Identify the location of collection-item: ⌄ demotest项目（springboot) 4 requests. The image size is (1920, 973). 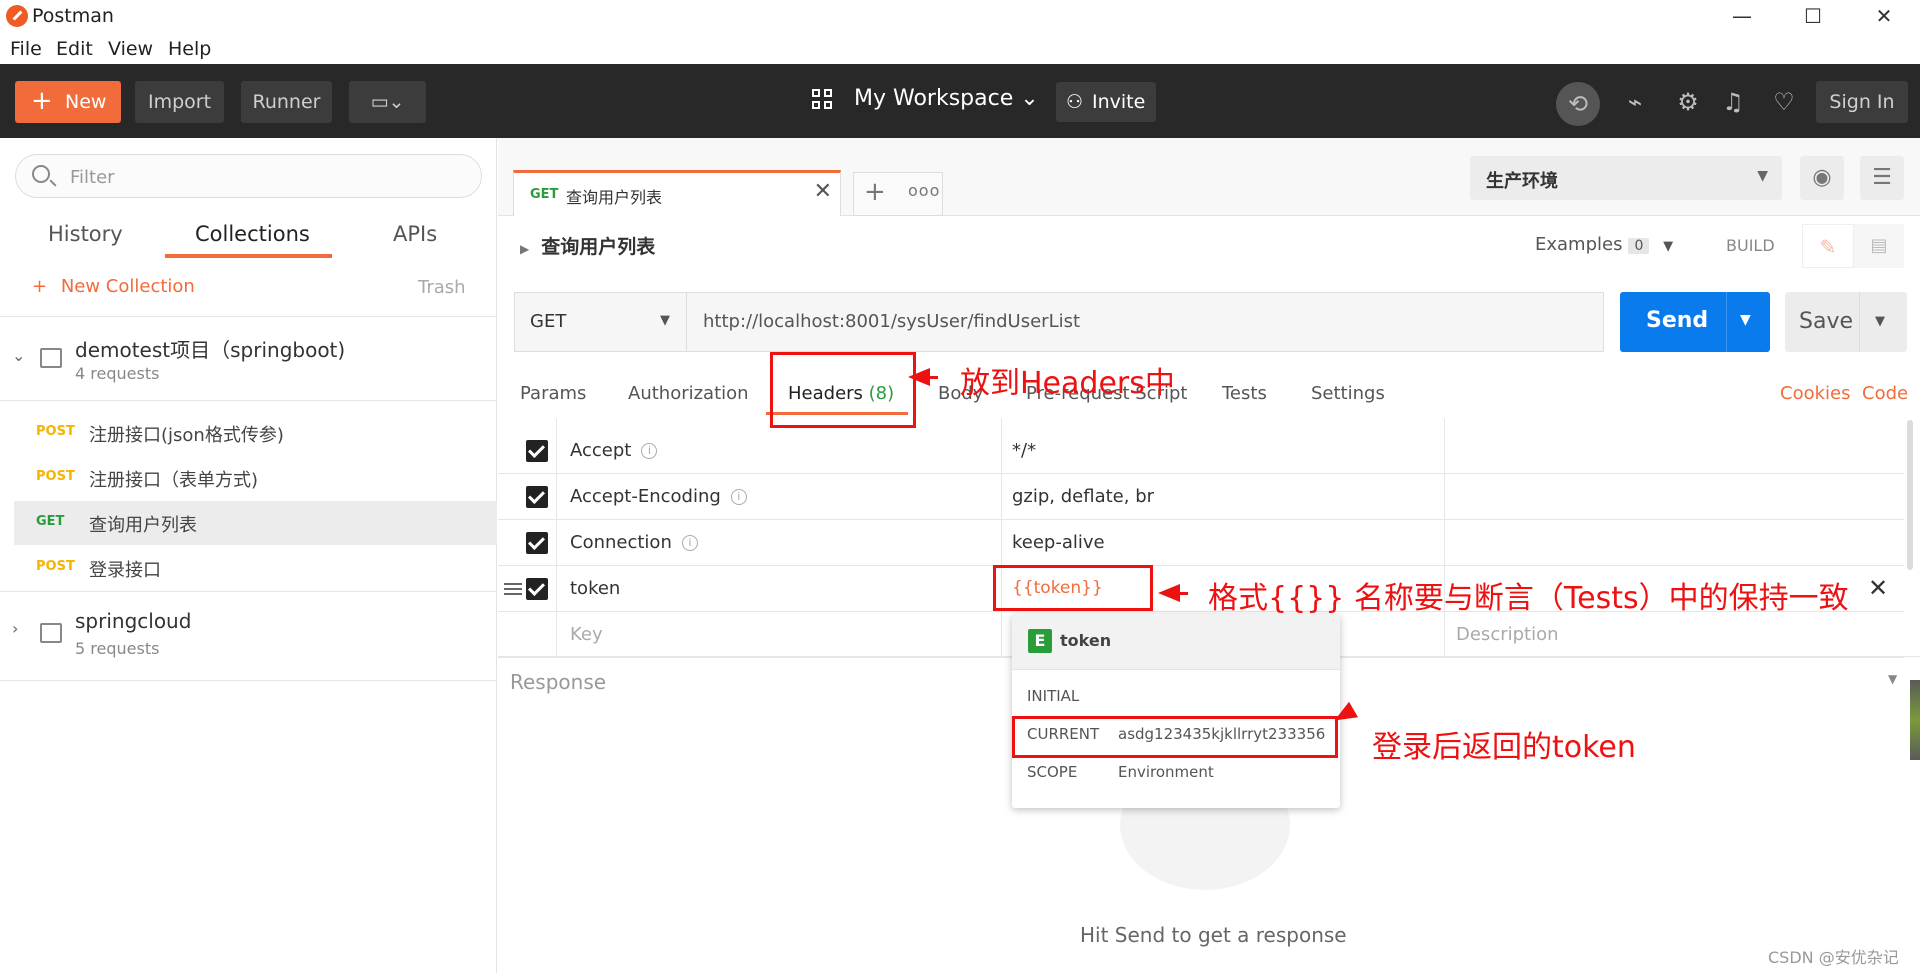
(248, 358).